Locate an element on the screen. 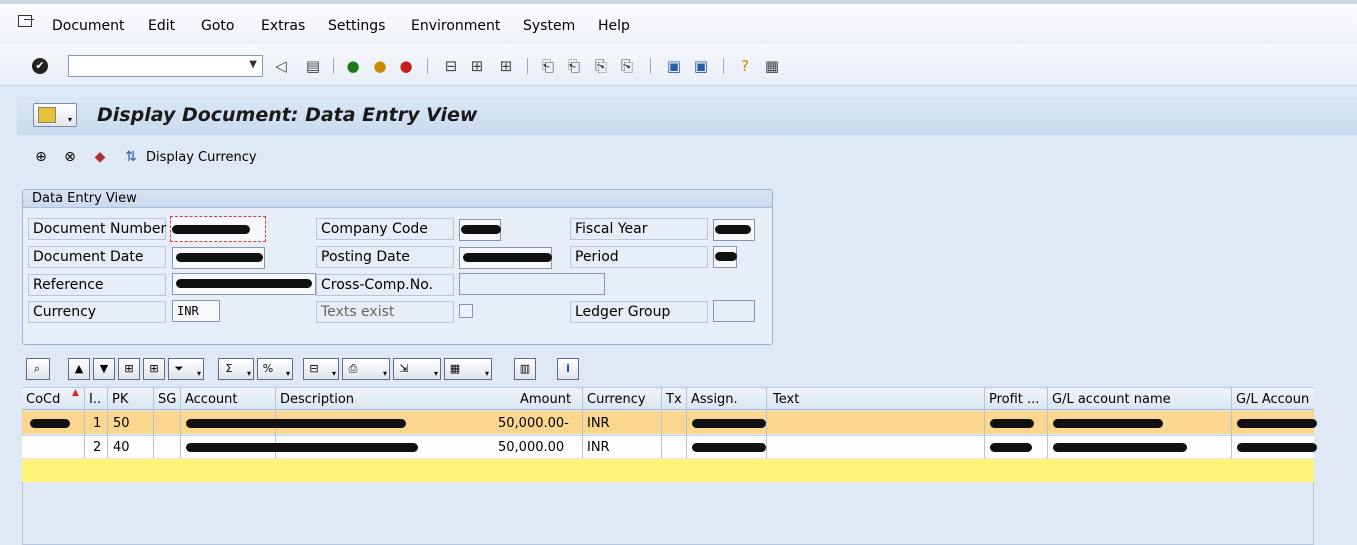 Image resolution: width=1357 pixels, height=545 pixels. layout-menu-icon: ▦ is located at coordinates (772, 66).